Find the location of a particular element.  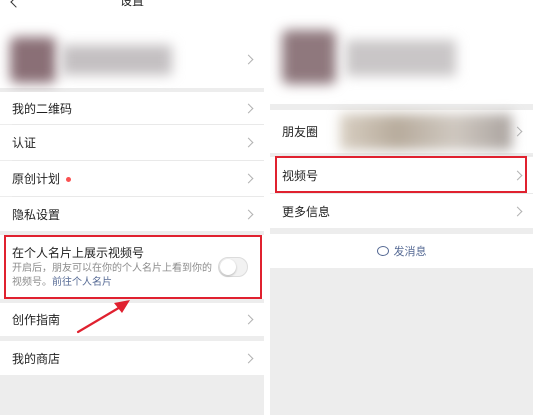

left-header: 设置 is located at coordinates (132, 15).